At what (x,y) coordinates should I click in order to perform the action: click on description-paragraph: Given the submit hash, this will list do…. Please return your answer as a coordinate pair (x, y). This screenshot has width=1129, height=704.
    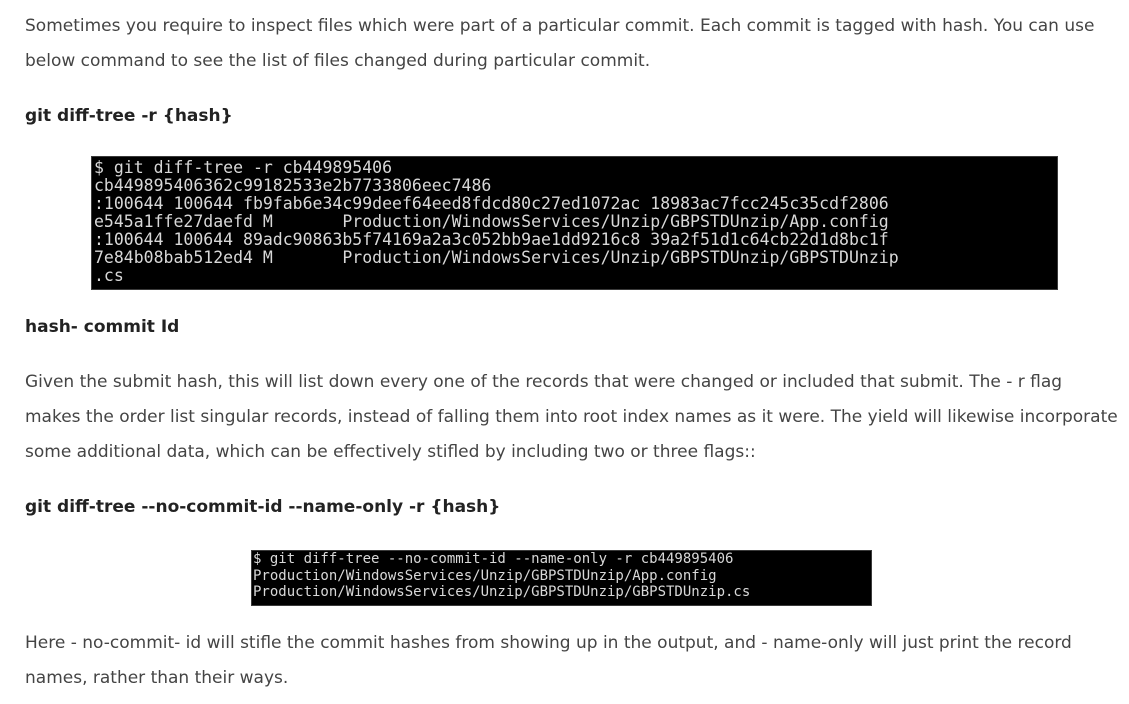
    Looking at the image, I should click on (571, 417).